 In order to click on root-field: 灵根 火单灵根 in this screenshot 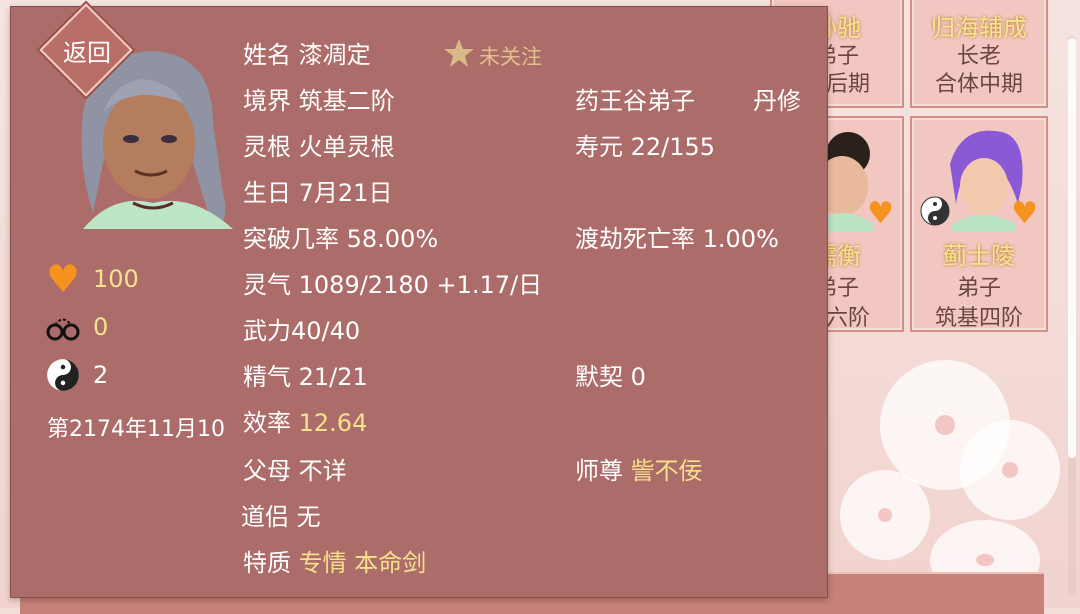, I will do `click(319, 144)`.